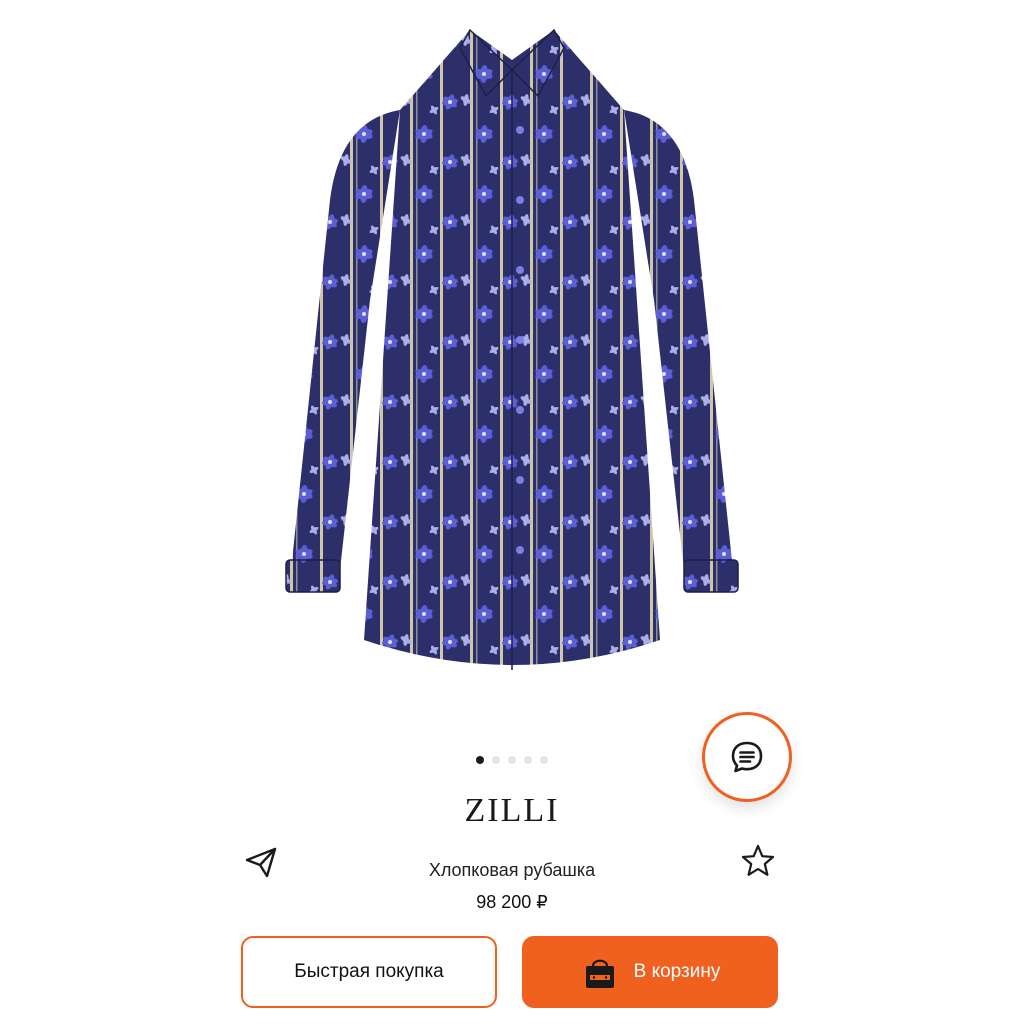 The width and height of the screenshot is (1024, 1024). Describe the element at coordinates (677, 971) in the screenshot. I see `add-to-cart-label: В корзину` at that location.